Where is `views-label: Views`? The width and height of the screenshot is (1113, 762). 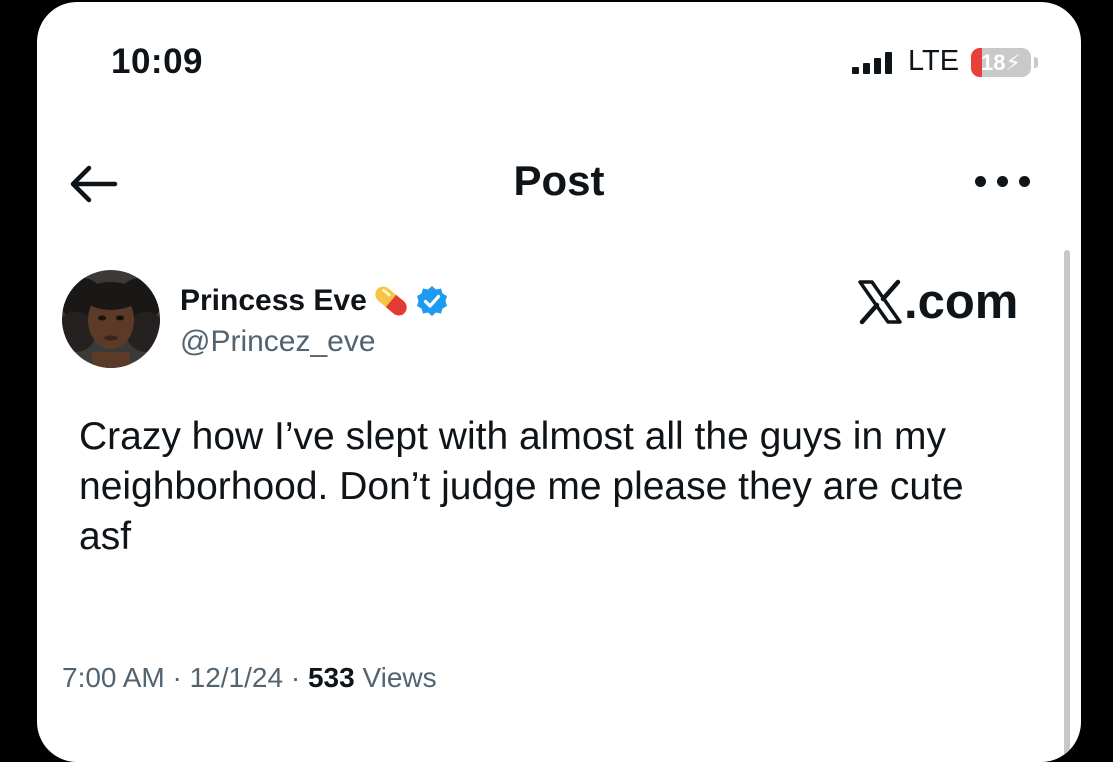 views-label: Views is located at coordinates (399, 677).